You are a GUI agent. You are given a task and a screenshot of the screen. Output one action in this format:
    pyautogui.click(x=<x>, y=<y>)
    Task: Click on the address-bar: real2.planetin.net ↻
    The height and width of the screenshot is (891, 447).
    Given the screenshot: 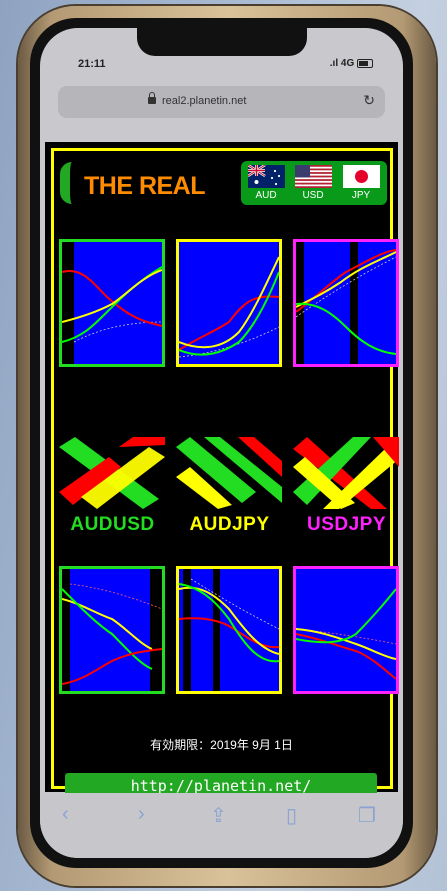 What is the action you would take?
    pyautogui.click(x=221, y=102)
    